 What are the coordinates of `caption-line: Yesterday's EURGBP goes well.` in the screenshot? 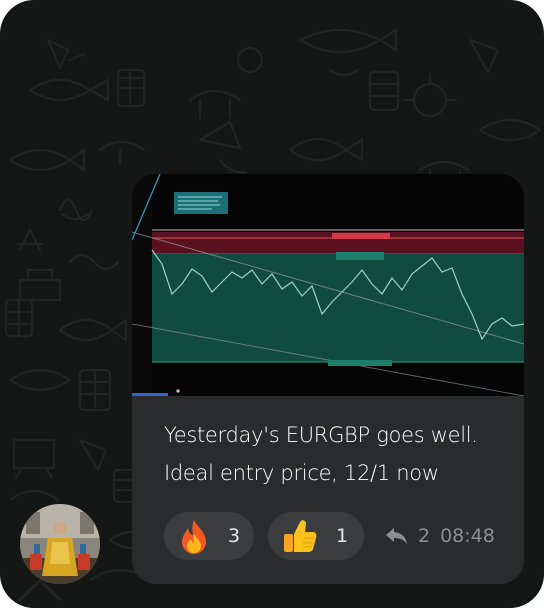 It's located at (321, 435).